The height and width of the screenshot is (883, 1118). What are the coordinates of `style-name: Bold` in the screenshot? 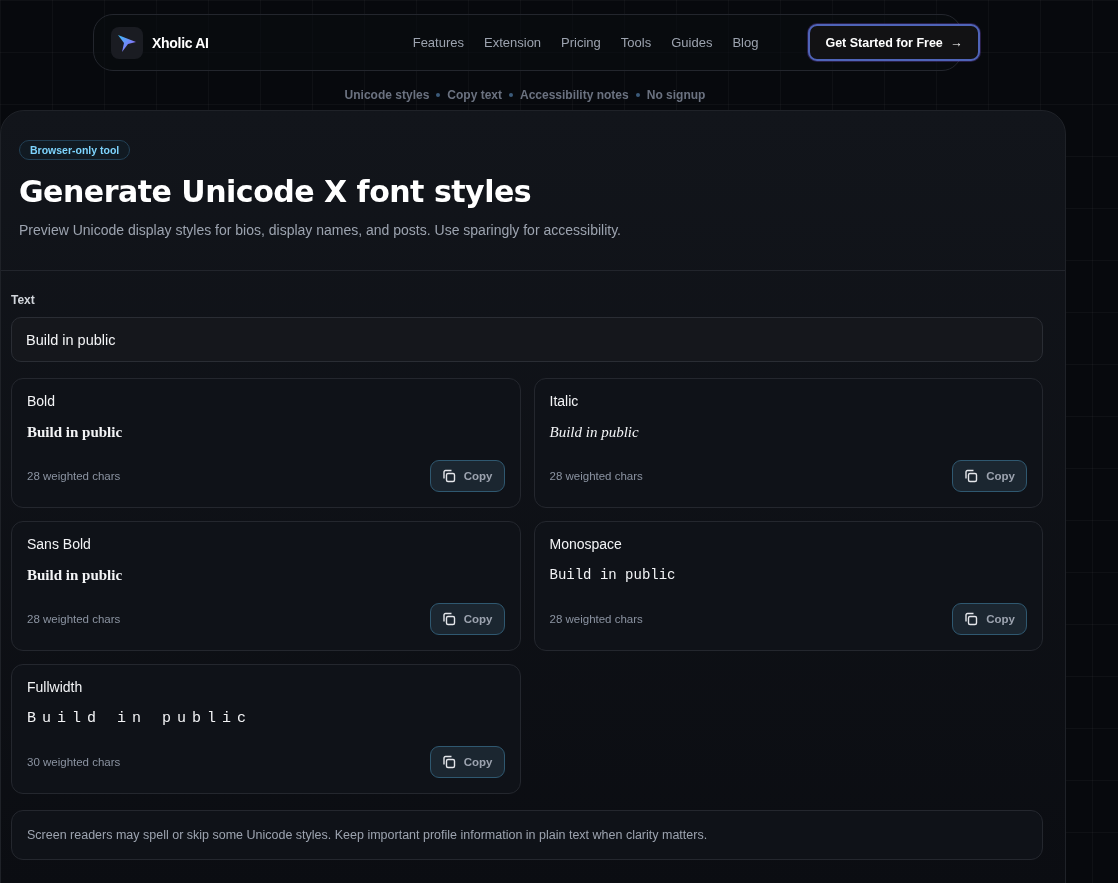 It's located at (42, 401).